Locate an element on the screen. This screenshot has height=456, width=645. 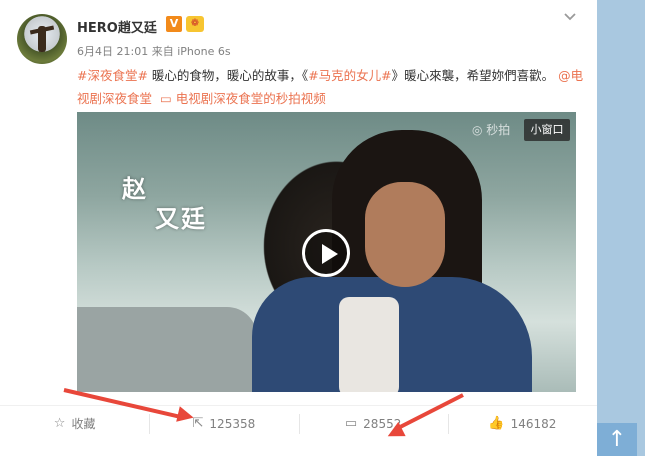
post-source: iPhone 6s is located at coordinates (204, 51).